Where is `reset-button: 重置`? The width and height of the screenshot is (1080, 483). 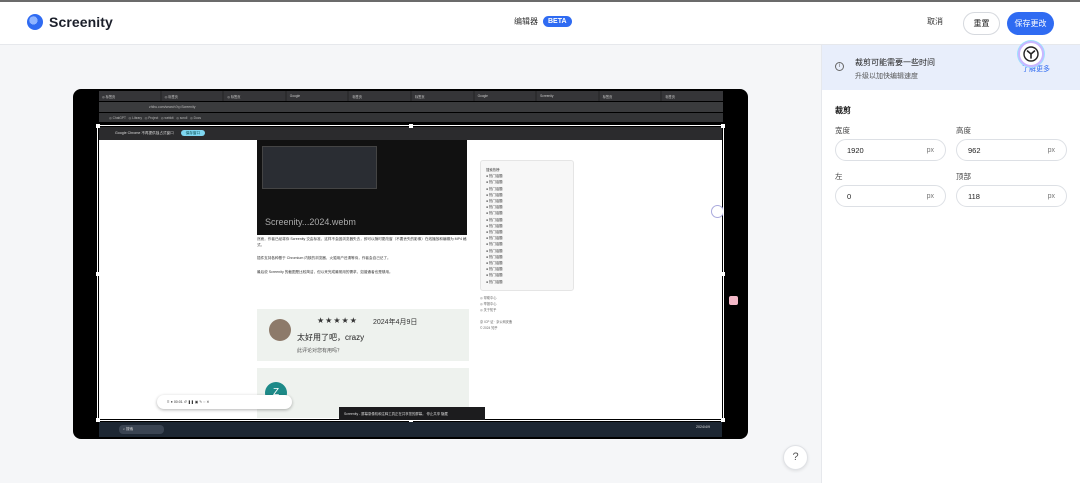 reset-button: 重置 is located at coordinates (981, 23).